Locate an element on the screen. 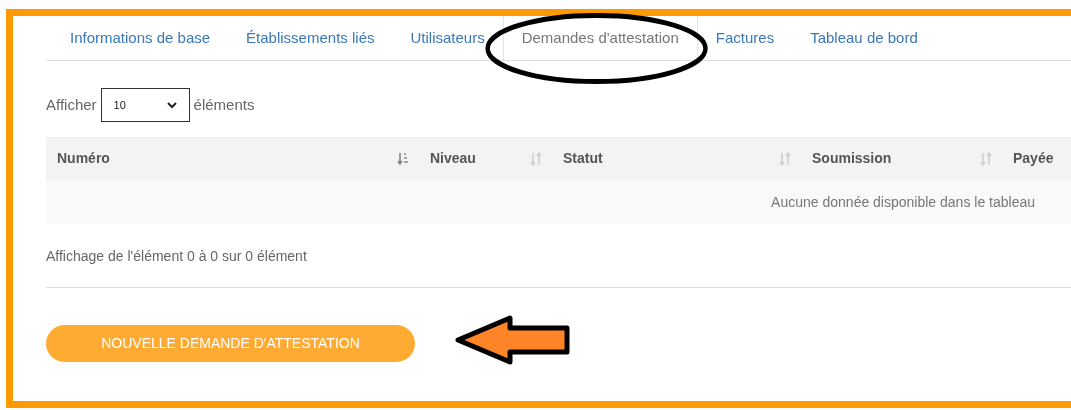  tab: Établissements liés is located at coordinates (310, 38).